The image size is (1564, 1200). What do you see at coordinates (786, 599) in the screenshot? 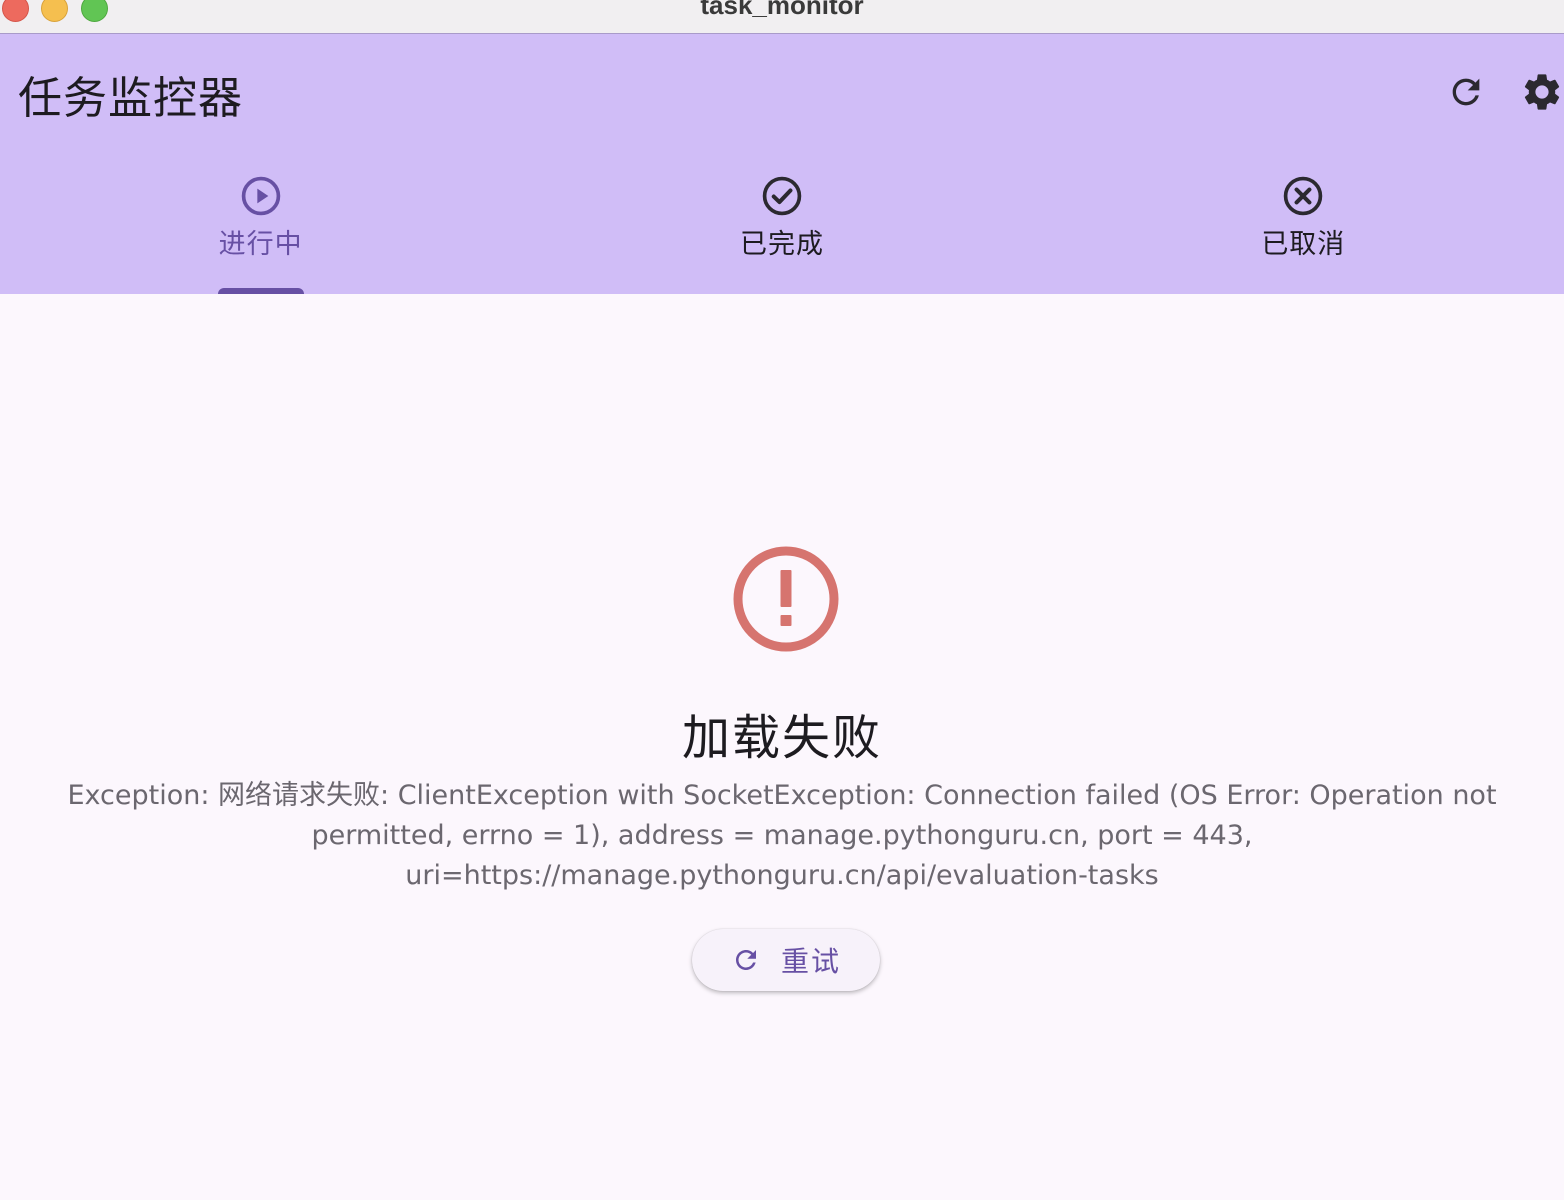
I see `error-circle-icon` at bounding box center [786, 599].